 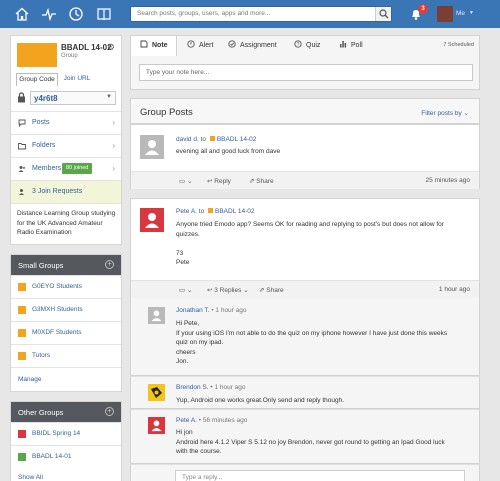 I want to click on sidebar-item-label: Members, so click(x=47, y=168).